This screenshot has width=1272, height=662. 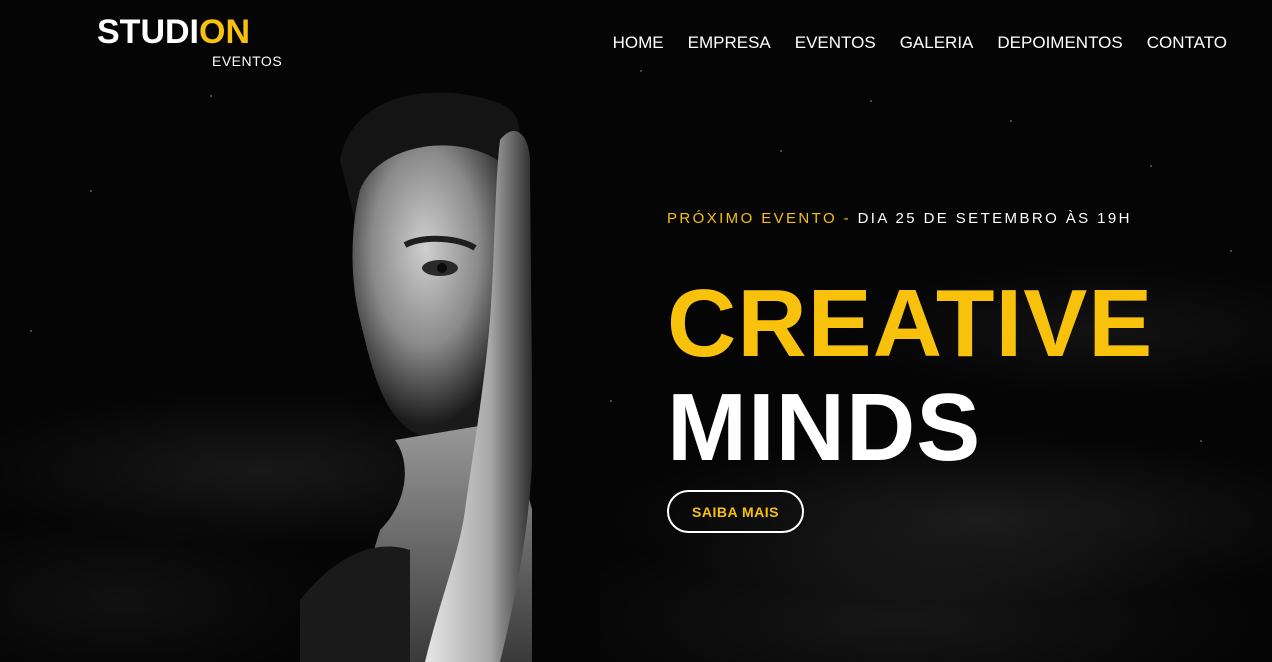 What do you see at coordinates (148, 32) in the screenshot?
I see `logo-main-text: STUDI` at bounding box center [148, 32].